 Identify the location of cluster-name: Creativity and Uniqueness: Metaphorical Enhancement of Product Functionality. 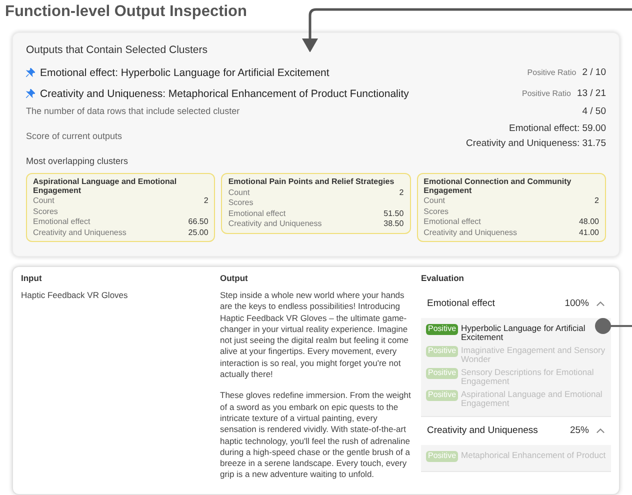
(225, 94).